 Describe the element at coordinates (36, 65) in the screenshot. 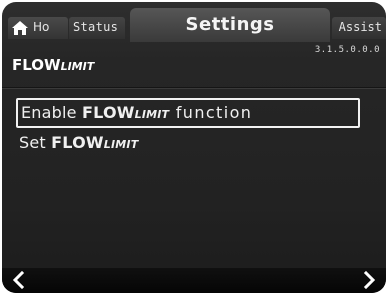

I see `page-title-main: FLOW` at that location.